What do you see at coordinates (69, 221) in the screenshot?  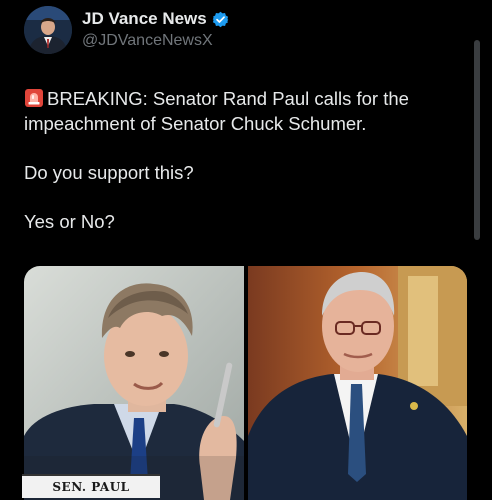 I see `tweet-prompt: Yes or No?` at bounding box center [69, 221].